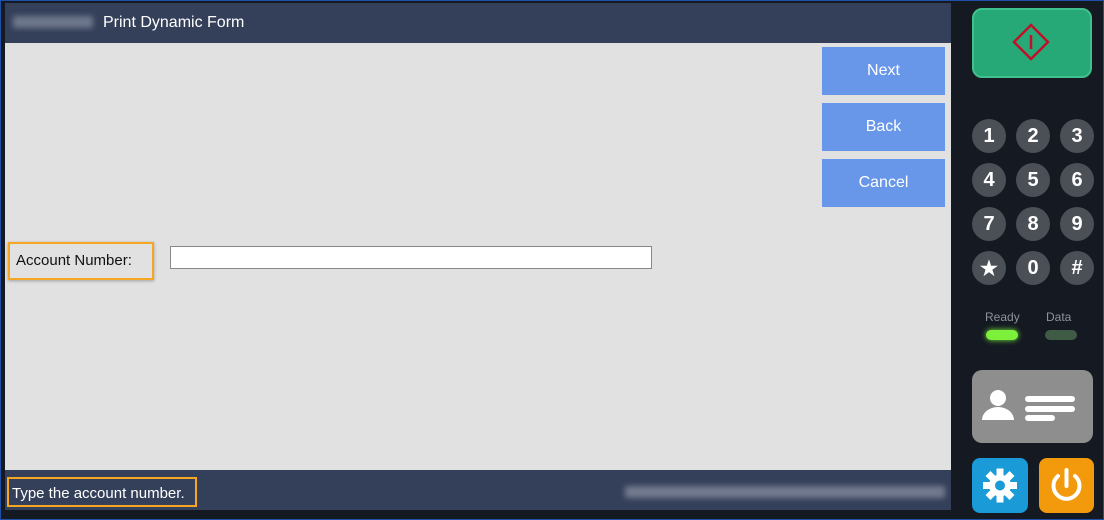  What do you see at coordinates (1002, 317) in the screenshot?
I see `ready-label: Ready` at bounding box center [1002, 317].